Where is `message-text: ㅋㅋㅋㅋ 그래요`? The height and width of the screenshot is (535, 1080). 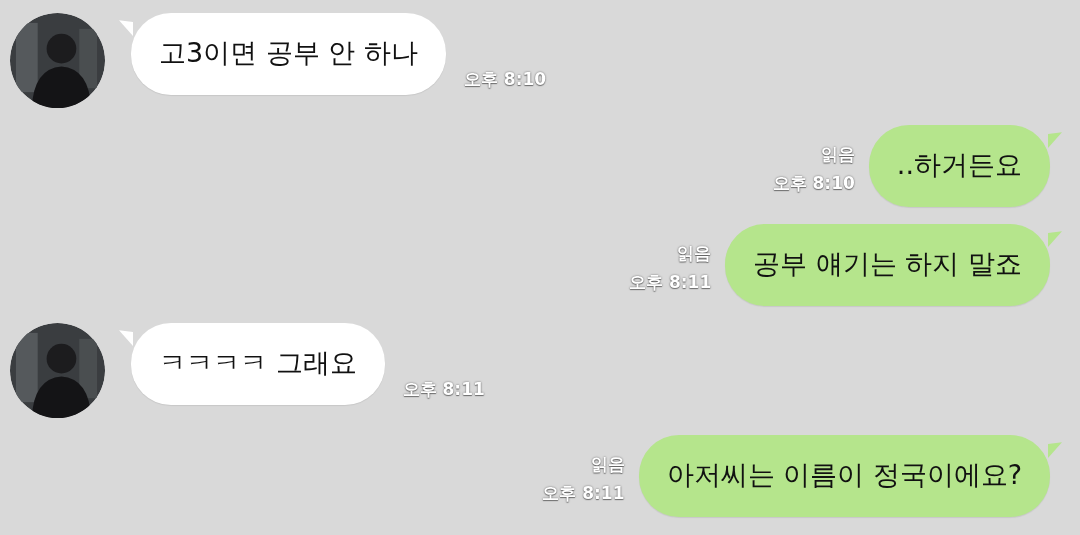
message-text: ㅋㅋㅋㅋ 그래요 is located at coordinates (258, 363).